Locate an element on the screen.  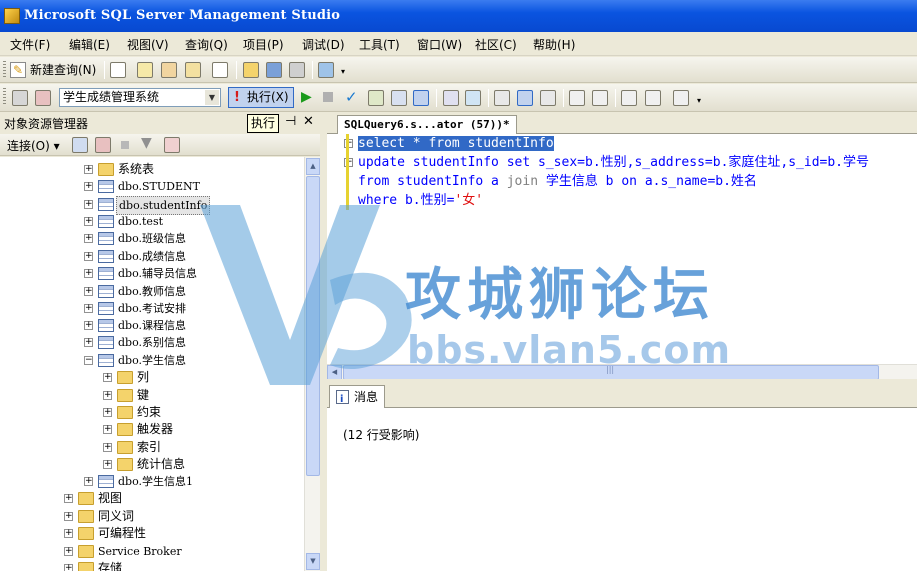
new-file-icon is located at coordinates (118, 70).